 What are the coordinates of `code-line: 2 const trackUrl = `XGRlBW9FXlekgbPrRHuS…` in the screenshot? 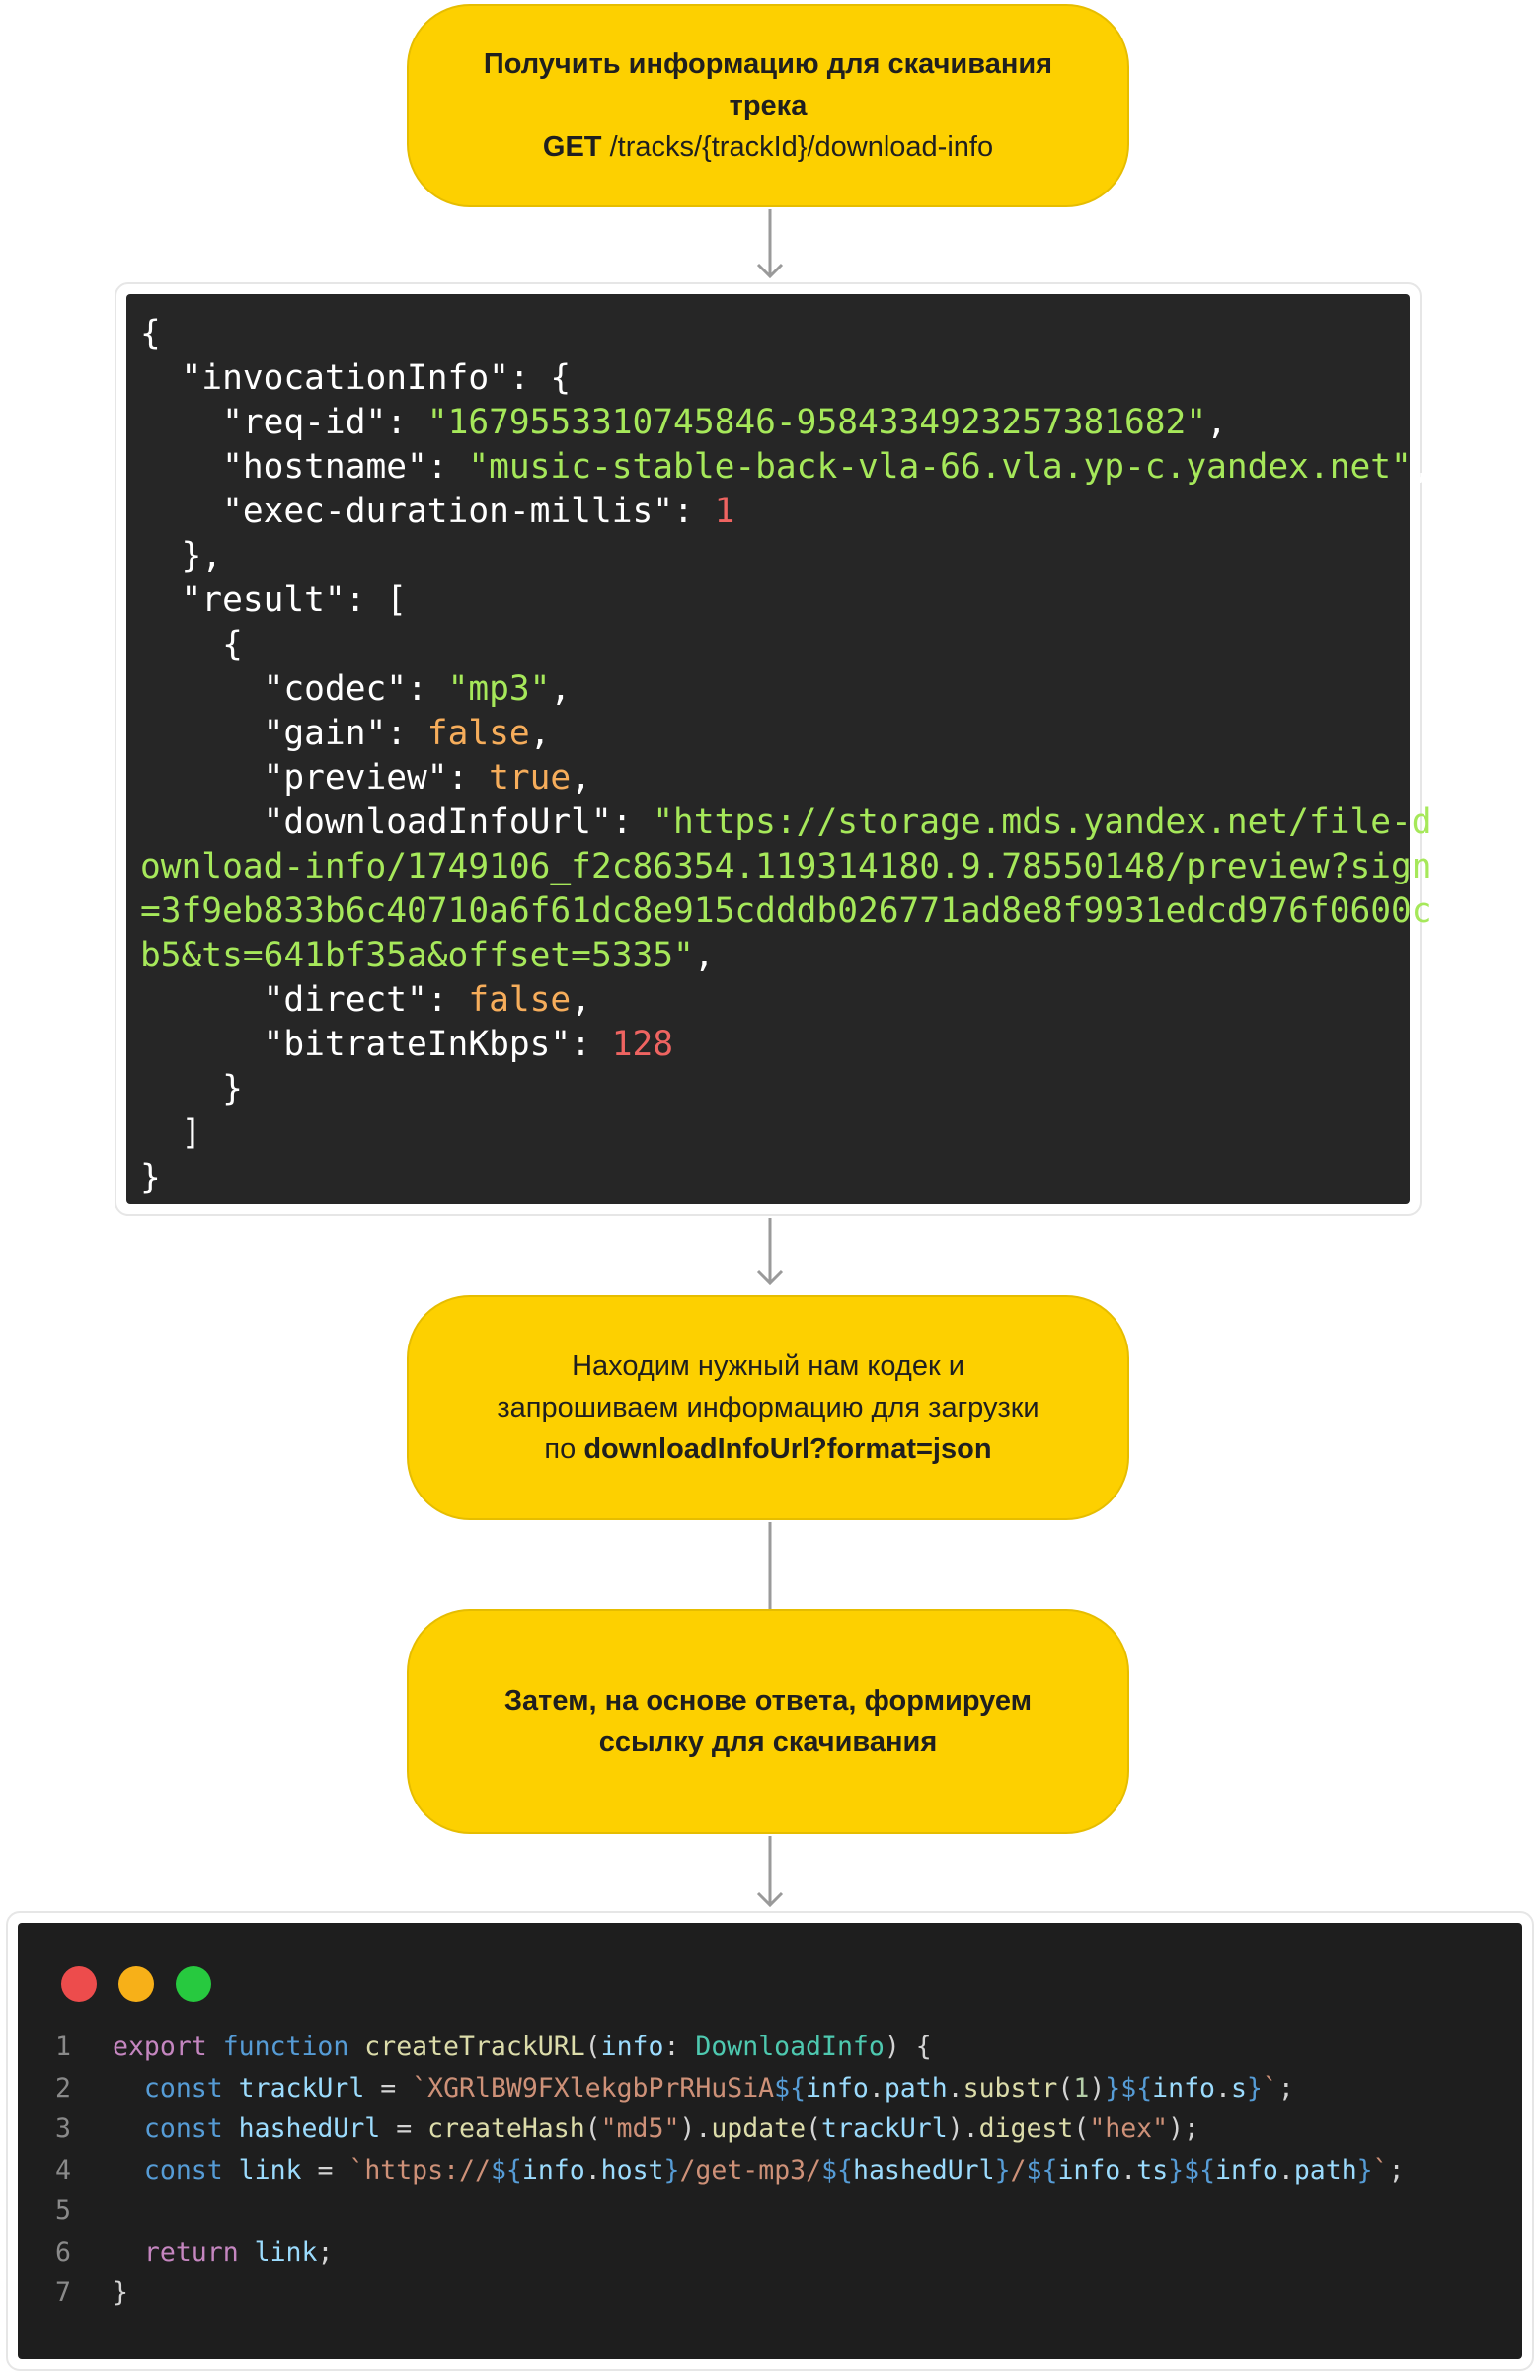 It's located at (730, 2089).